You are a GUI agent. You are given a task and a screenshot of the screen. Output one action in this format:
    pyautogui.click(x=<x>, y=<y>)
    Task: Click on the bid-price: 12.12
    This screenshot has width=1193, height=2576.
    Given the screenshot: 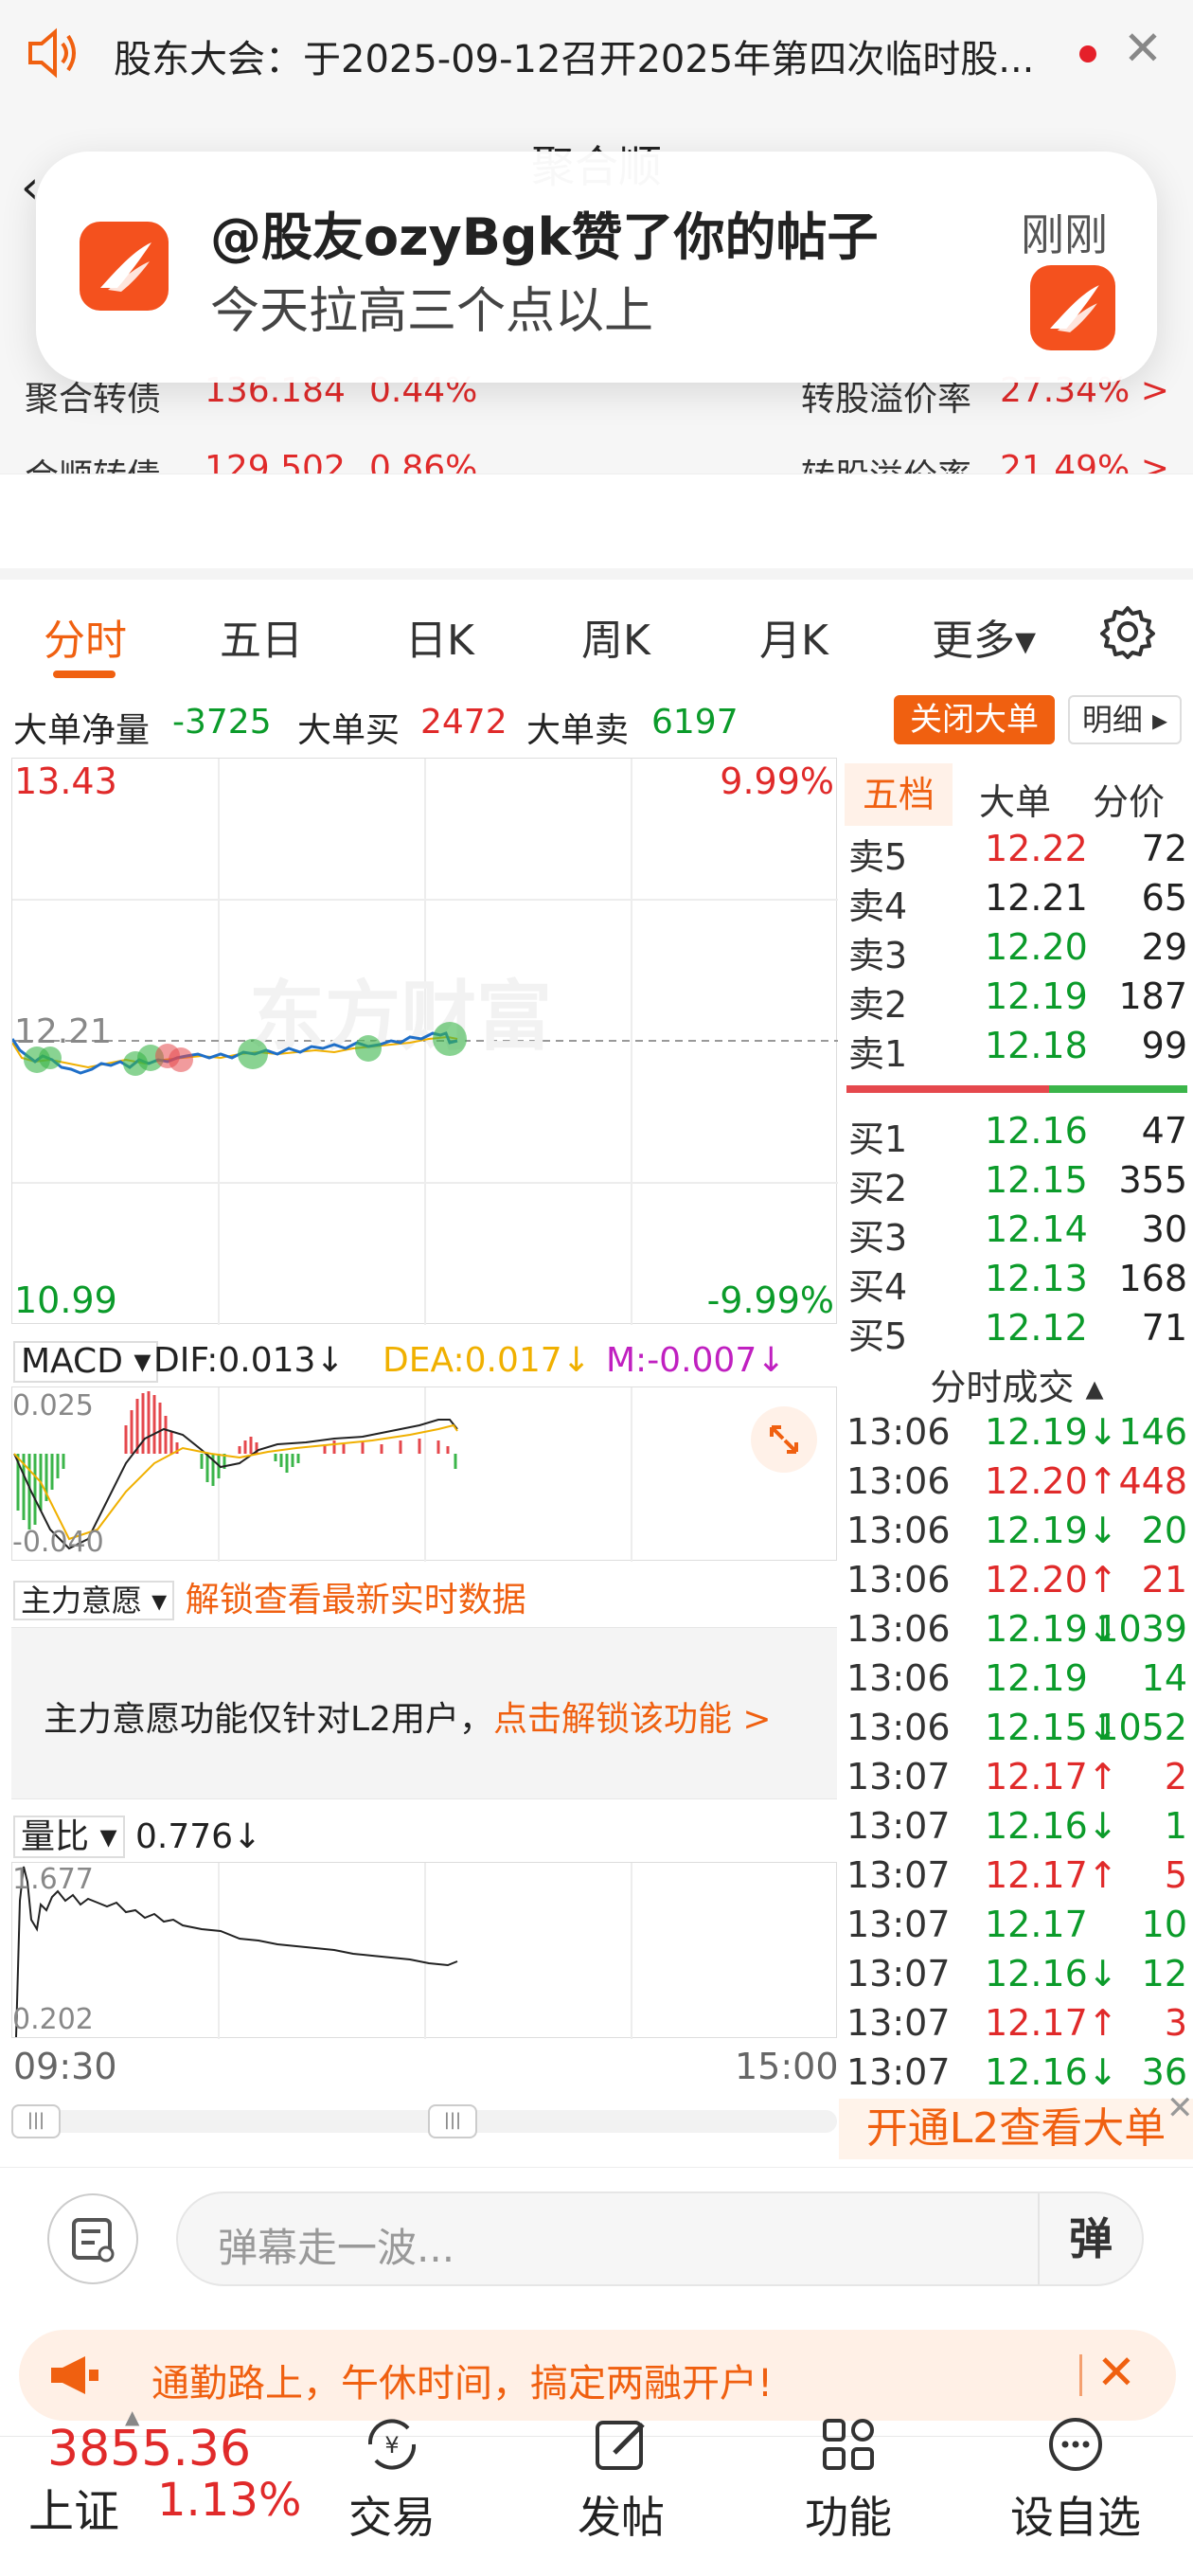 What is the action you would take?
    pyautogui.click(x=1036, y=1328)
    